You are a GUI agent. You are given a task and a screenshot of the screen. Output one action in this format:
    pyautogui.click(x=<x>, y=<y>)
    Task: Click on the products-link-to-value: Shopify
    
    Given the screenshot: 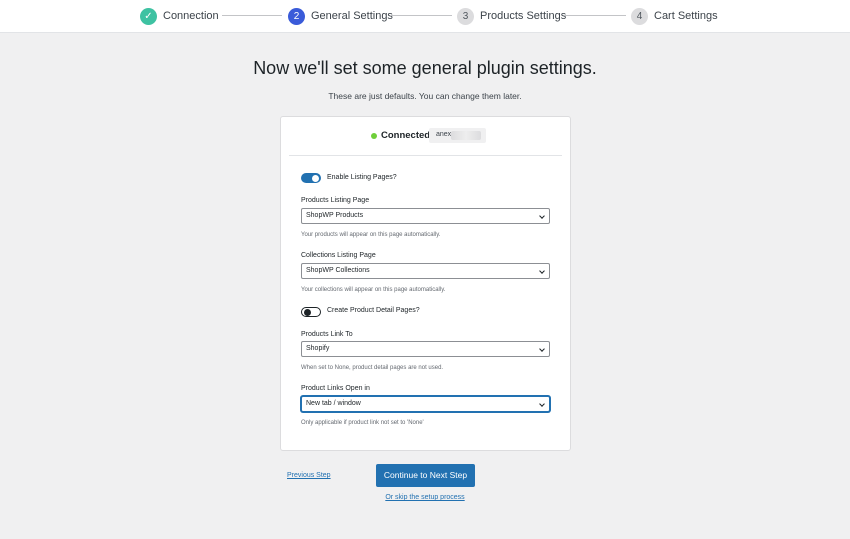 What is the action you would take?
    pyautogui.click(x=318, y=348)
    